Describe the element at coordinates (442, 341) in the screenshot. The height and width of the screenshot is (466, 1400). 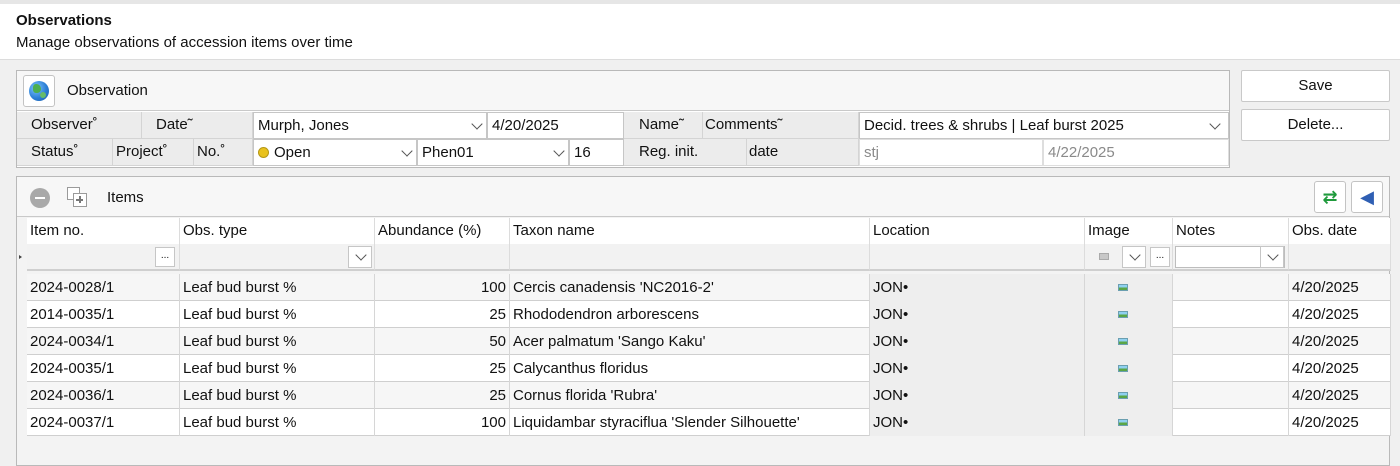
I see `cell-abundance: 50` at that location.